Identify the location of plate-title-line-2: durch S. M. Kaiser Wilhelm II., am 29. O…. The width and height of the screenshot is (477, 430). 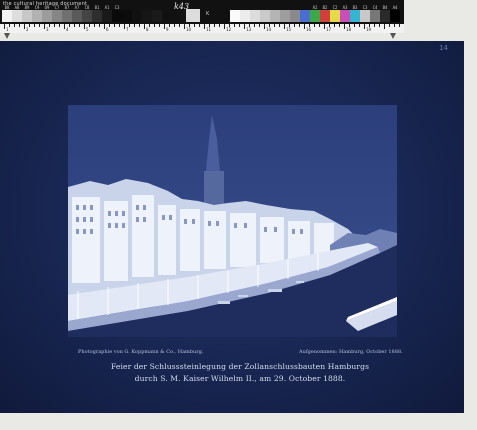
(240, 378).